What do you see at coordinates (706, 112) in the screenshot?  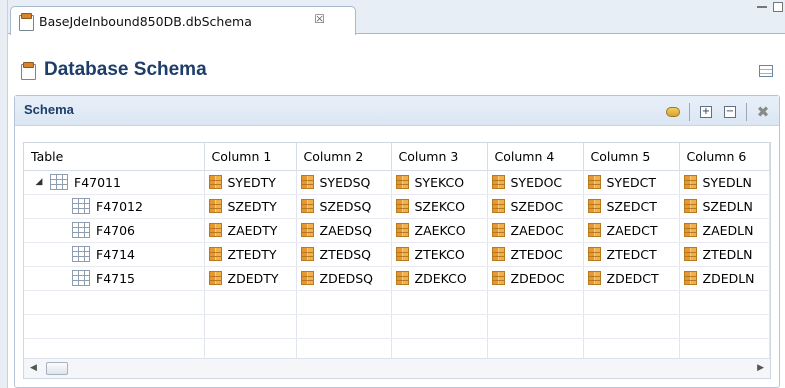 I see `expand-all-icon: +` at bounding box center [706, 112].